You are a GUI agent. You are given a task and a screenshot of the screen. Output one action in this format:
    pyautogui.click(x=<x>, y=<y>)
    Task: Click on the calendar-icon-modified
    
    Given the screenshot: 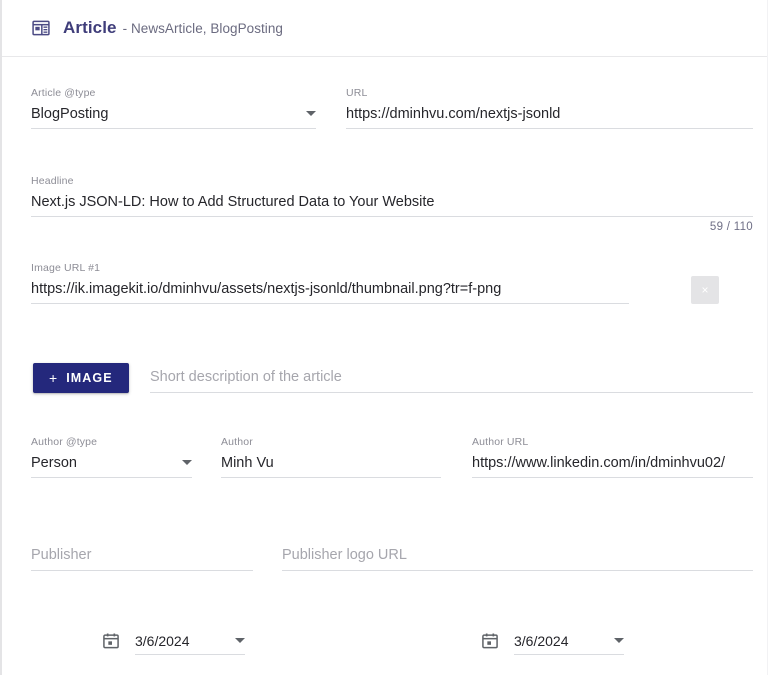 What is the action you would take?
    pyautogui.click(x=490, y=641)
    